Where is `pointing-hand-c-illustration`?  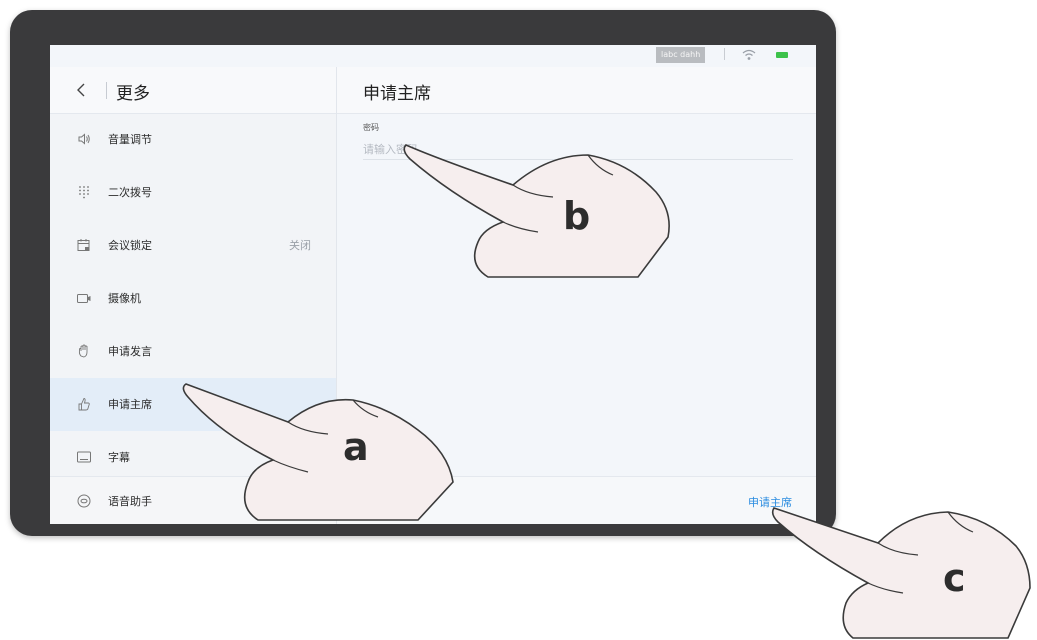 pointing-hand-c-illustration is located at coordinates (901, 573).